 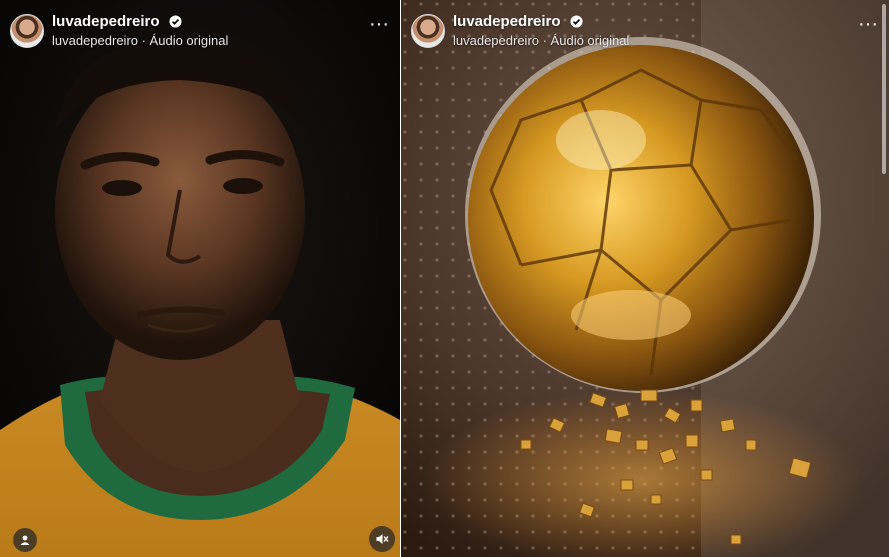 What do you see at coordinates (382, 539) in the screenshot?
I see `mute-icon` at bounding box center [382, 539].